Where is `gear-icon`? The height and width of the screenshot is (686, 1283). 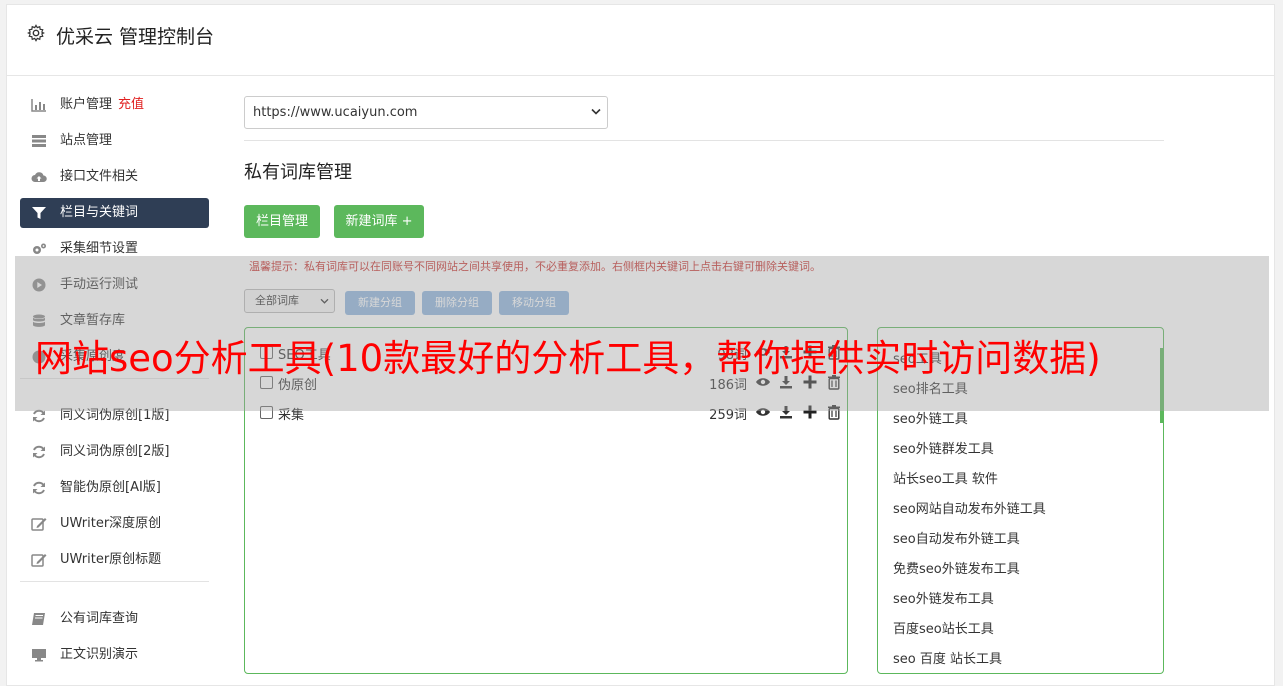
gear-icon is located at coordinates (36, 33).